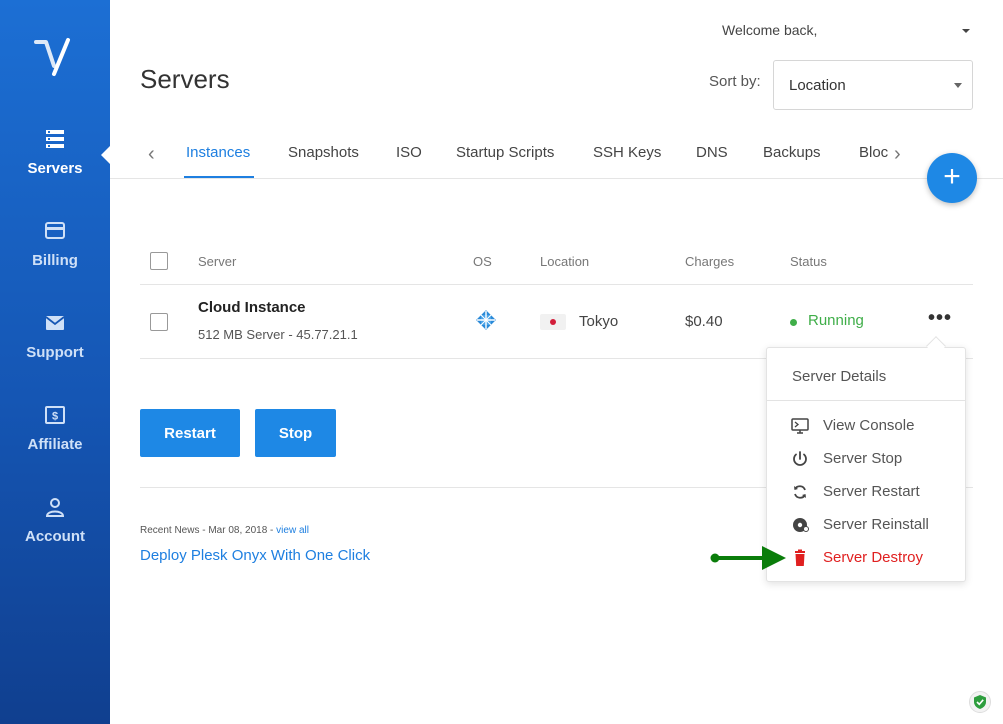 This screenshot has height=724, width=1003. Describe the element at coordinates (710, 261) in the screenshot. I see `column-header-charges: Charges` at that location.